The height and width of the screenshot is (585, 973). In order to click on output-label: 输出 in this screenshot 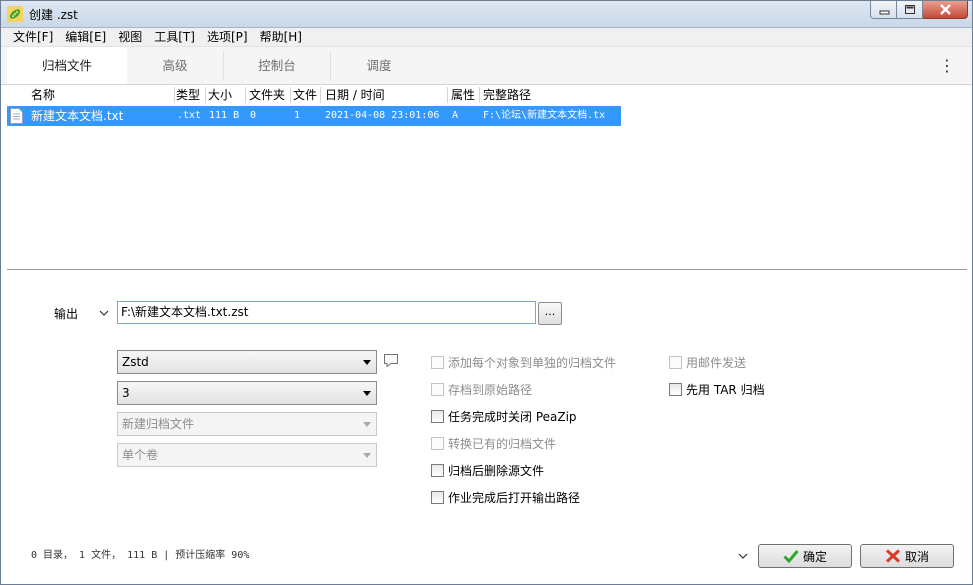, I will do `click(66, 314)`.